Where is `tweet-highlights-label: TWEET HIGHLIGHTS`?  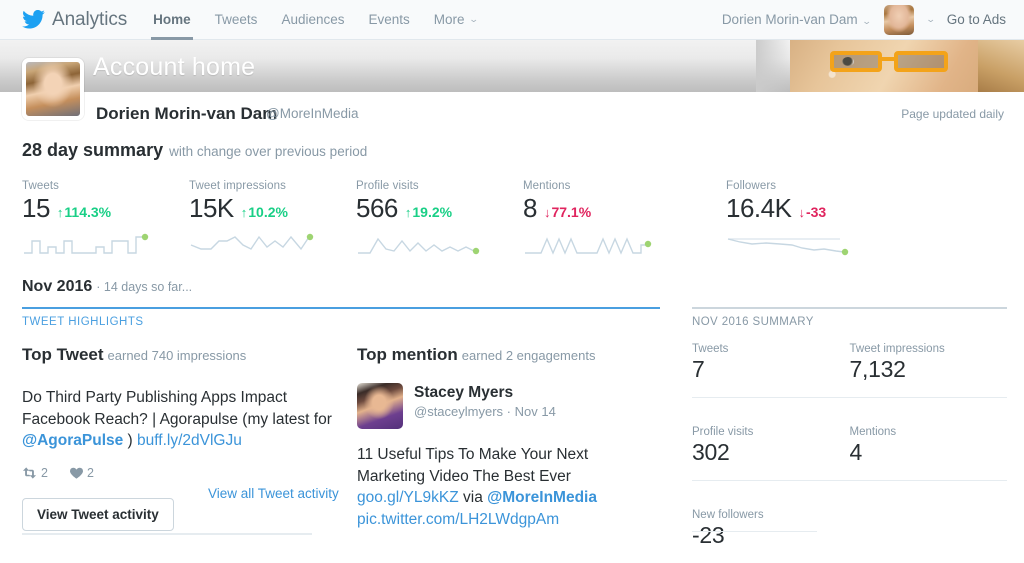 tweet-highlights-label: TWEET HIGHLIGHTS is located at coordinates (83, 322).